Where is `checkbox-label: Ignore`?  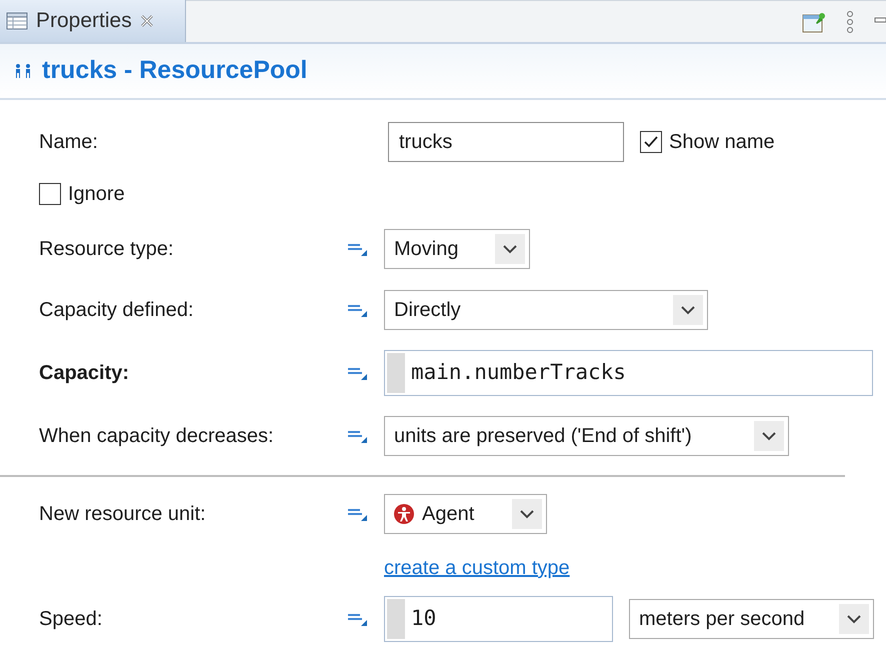
checkbox-label: Ignore is located at coordinates (96, 194).